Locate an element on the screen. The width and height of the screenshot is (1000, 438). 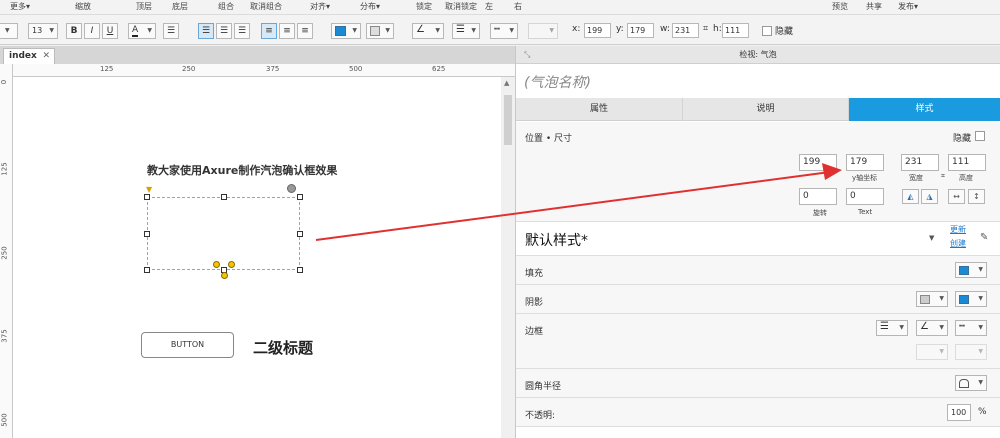
text-rotate-input: 0 is located at coordinates (865, 196).